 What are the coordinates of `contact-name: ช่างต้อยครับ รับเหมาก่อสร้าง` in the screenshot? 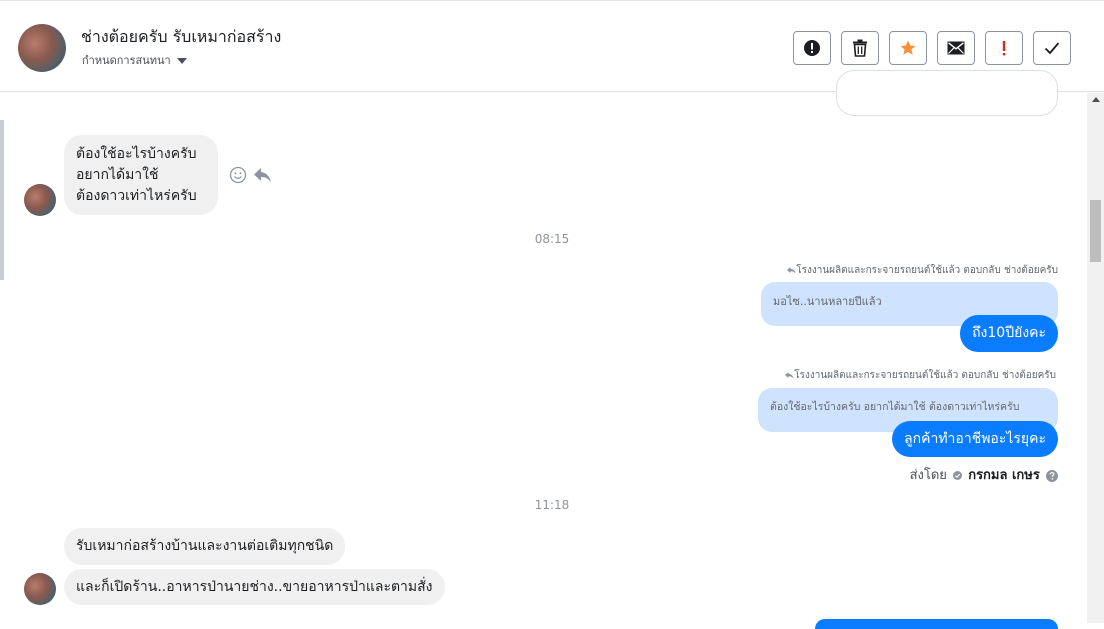 It's located at (181, 37).